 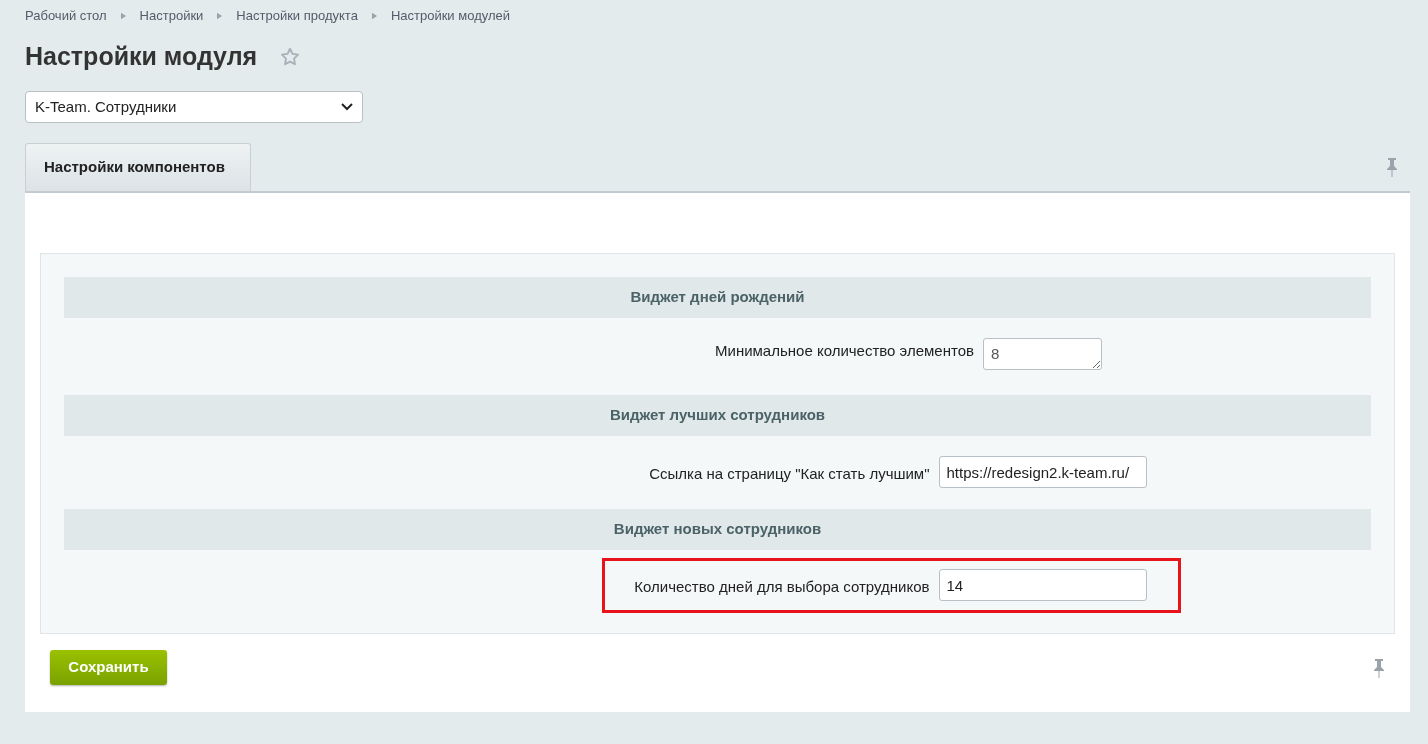 What do you see at coordinates (347, 107) in the screenshot?
I see `chevron-down-icon` at bounding box center [347, 107].